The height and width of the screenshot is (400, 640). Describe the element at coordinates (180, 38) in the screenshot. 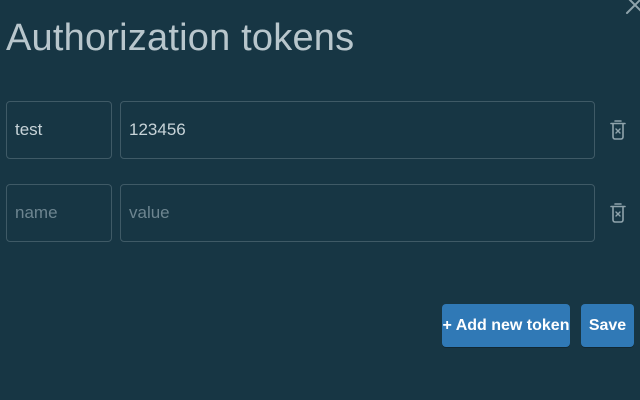

I see `dialog-title: Authorization tokens` at that location.